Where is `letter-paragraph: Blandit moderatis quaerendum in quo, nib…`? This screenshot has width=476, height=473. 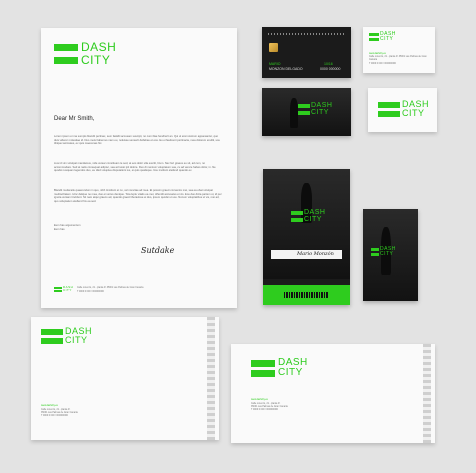 letter-paragraph: Blandit moderatis quaerendum in quo, nib… is located at coordinates (138, 196).